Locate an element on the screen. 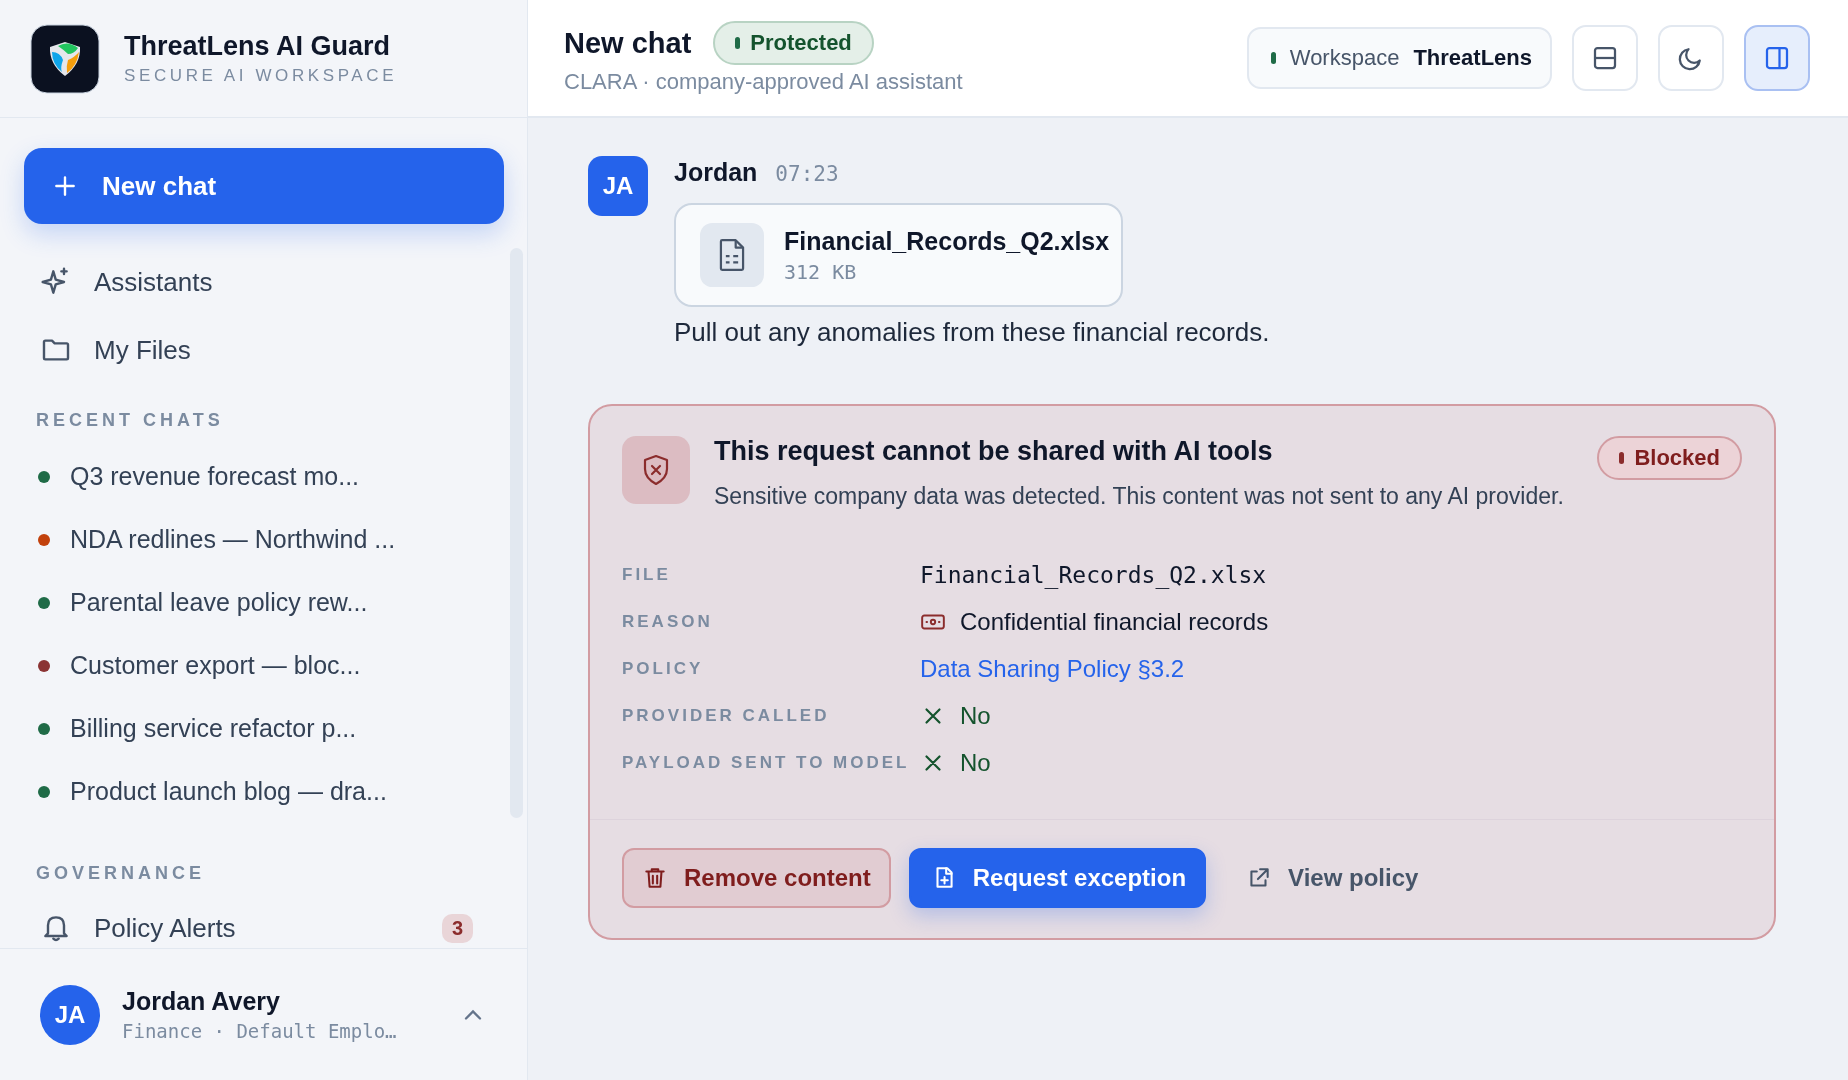 The width and height of the screenshot is (1848, 1080). chat-subtitle: CLARA · company-approved AI assistant is located at coordinates (764, 82).